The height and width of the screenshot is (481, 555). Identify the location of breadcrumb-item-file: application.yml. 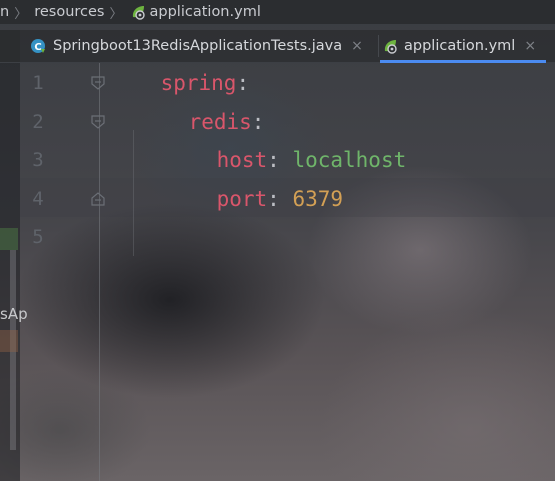
(195, 12).